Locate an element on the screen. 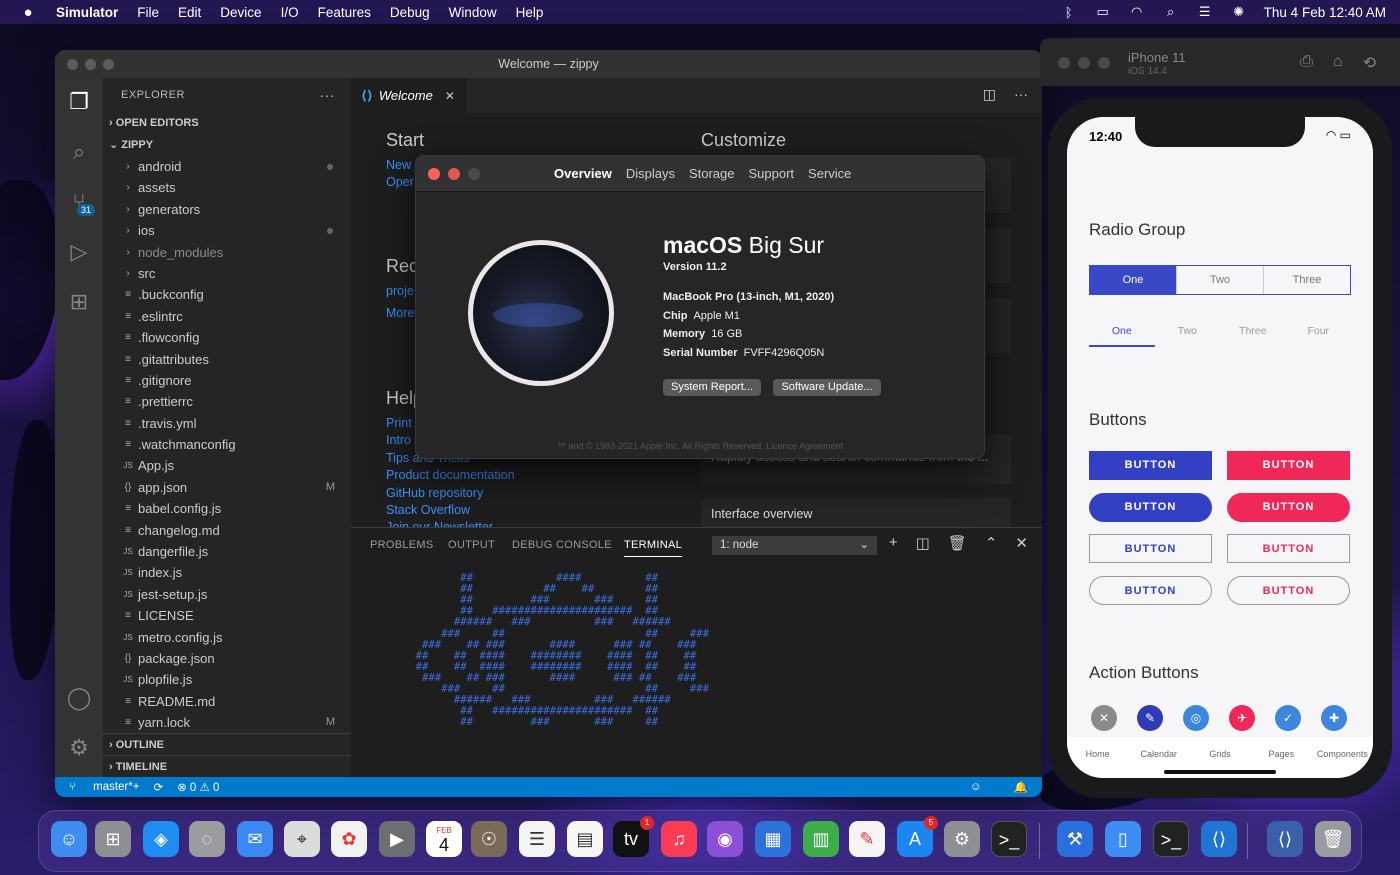 The image size is (1400, 875). welcome-open-link: Oper is located at coordinates (400, 182).